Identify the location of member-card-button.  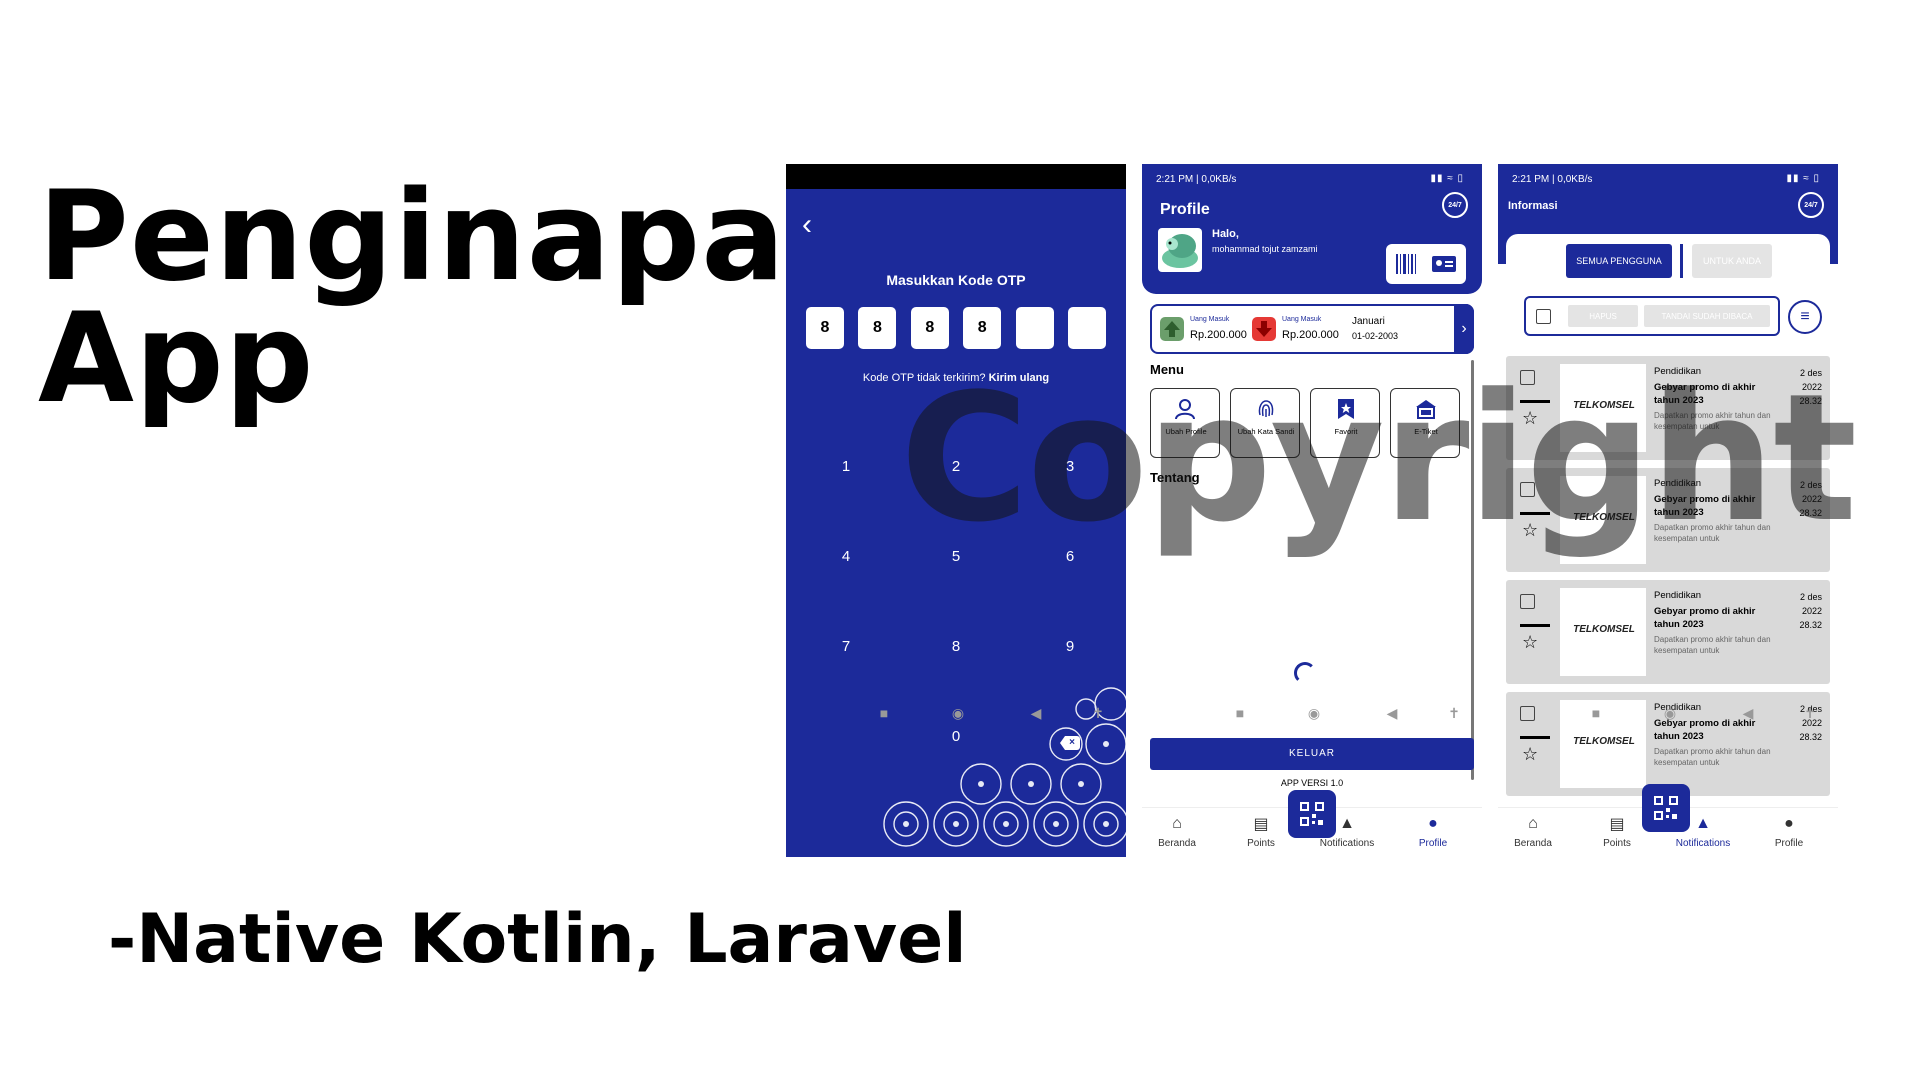
(1426, 264).